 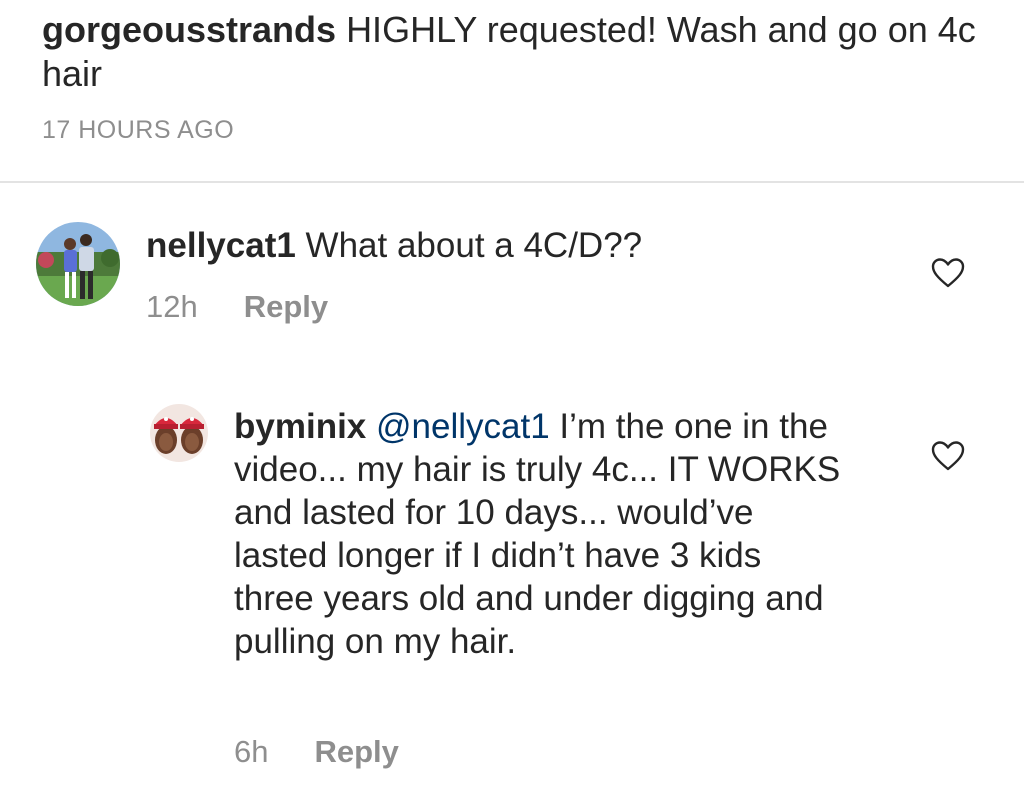 I want to click on comment-meta: 12h Reply, so click(x=237, y=307).